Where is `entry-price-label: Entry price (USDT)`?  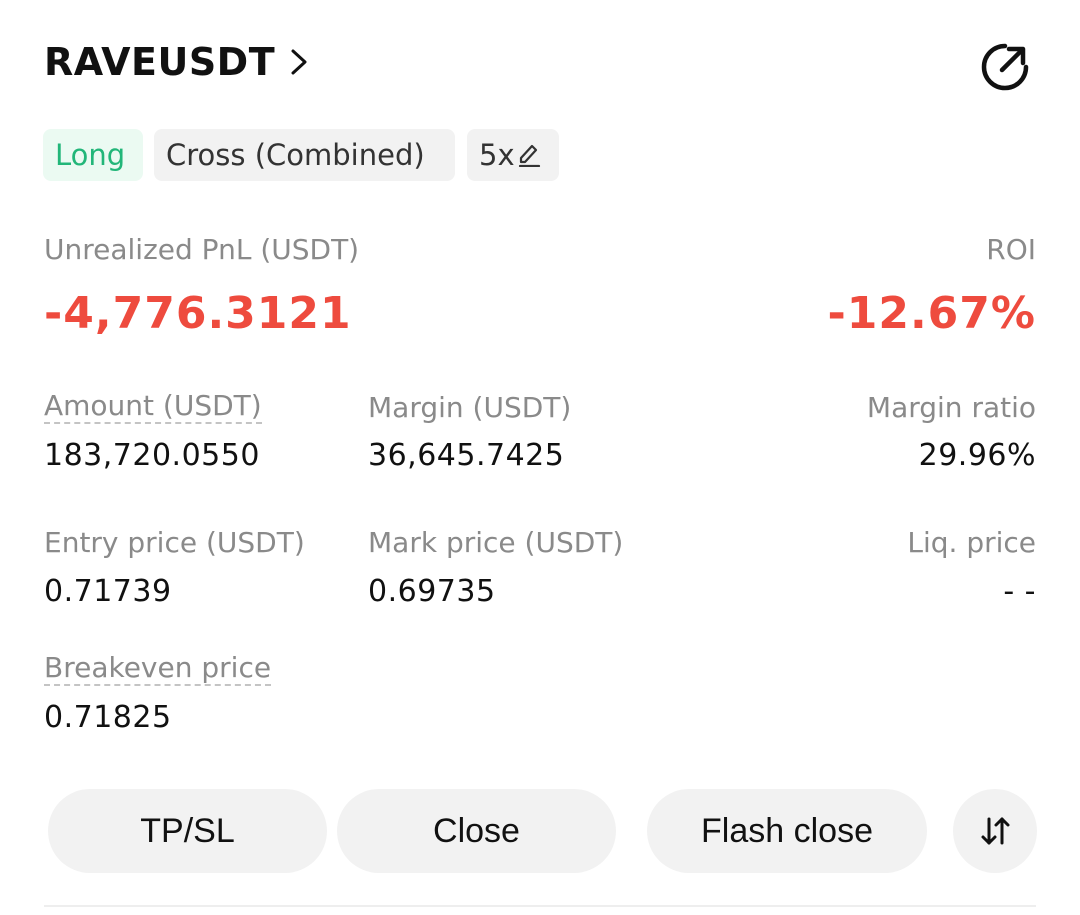
entry-price-label: Entry price (USDT) is located at coordinates (174, 542).